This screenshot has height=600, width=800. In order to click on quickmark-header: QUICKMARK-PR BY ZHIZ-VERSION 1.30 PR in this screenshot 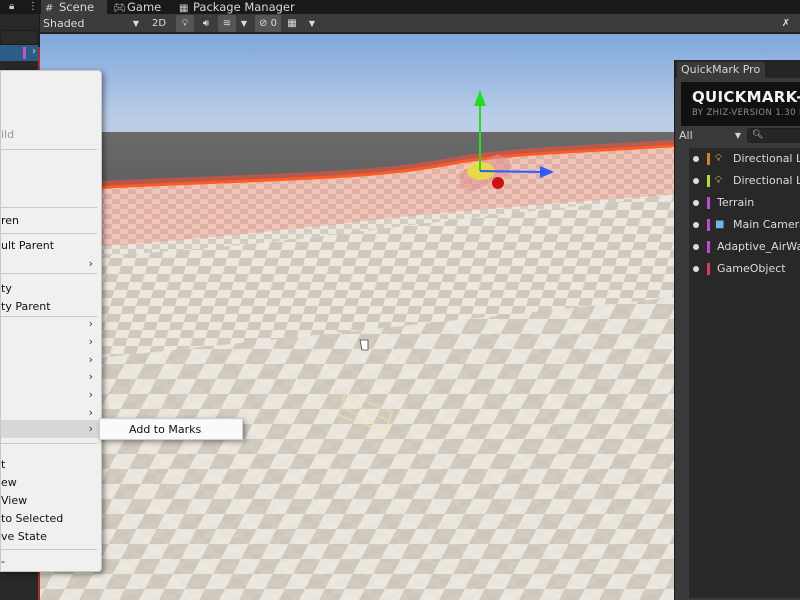, I will do `click(740, 104)`.